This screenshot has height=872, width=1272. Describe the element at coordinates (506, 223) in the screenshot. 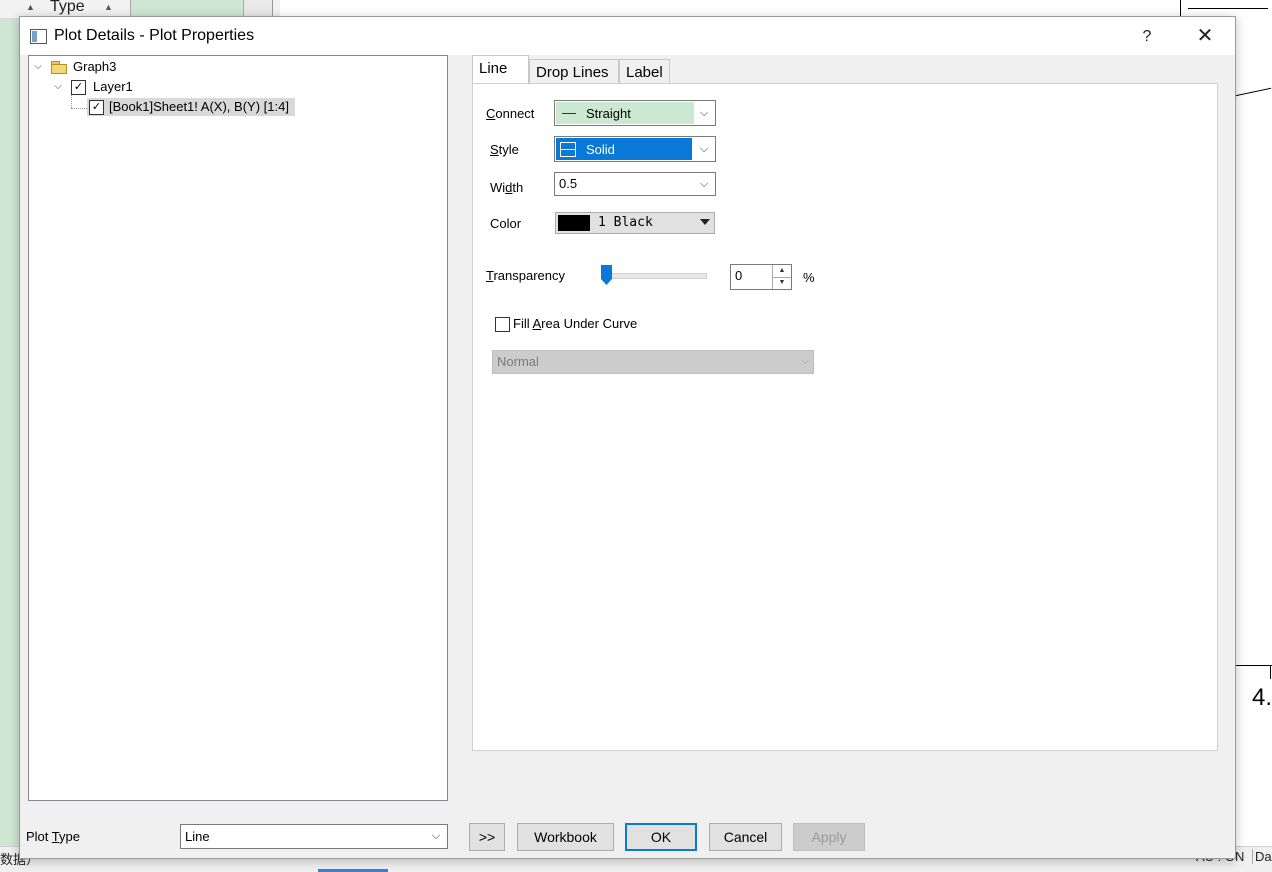

I see `color-label: Color` at that location.